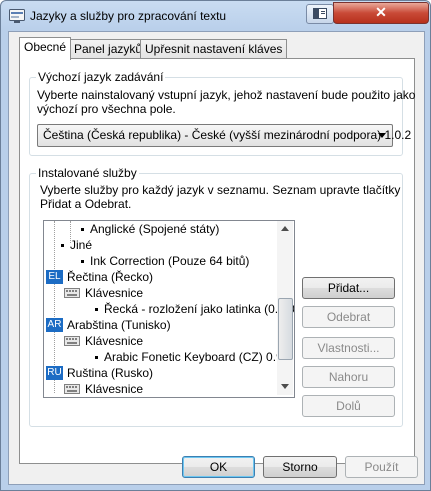  What do you see at coordinates (81, 245) in the screenshot?
I see `tree-category-label: Jiné` at bounding box center [81, 245].